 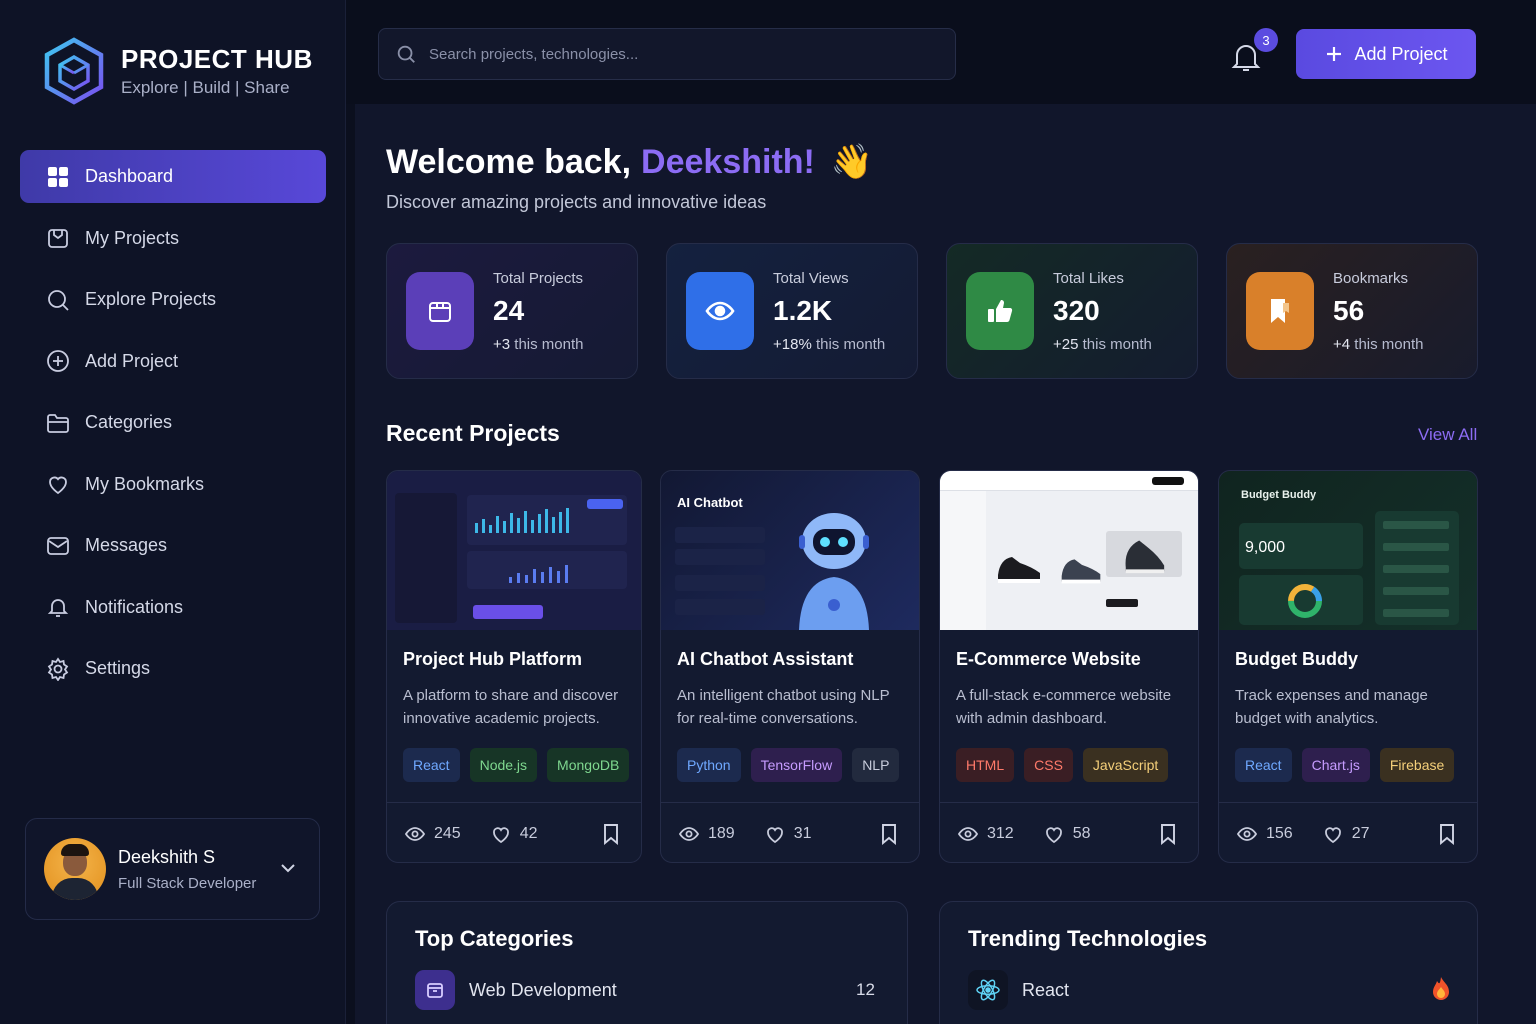 What do you see at coordinates (1447, 435) in the screenshot?
I see `view-all-link: View All` at bounding box center [1447, 435].